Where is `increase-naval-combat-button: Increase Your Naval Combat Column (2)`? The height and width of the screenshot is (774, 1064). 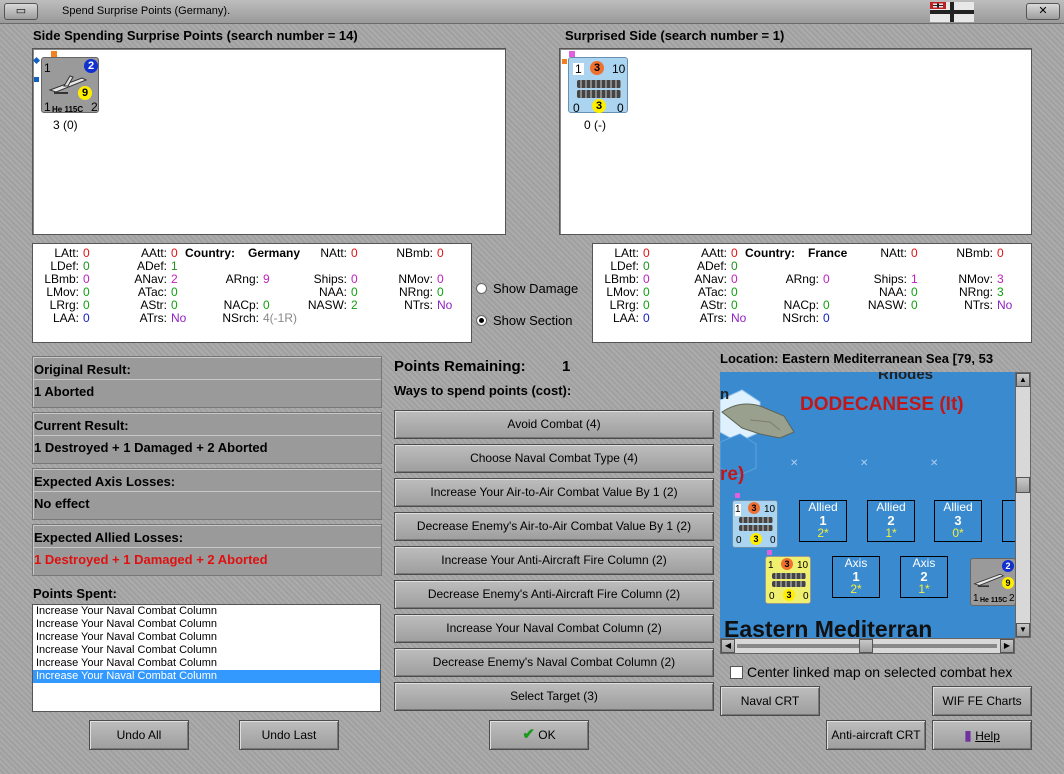
increase-naval-combat-button: Increase Your Naval Combat Column (2) is located at coordinates (554, 628).